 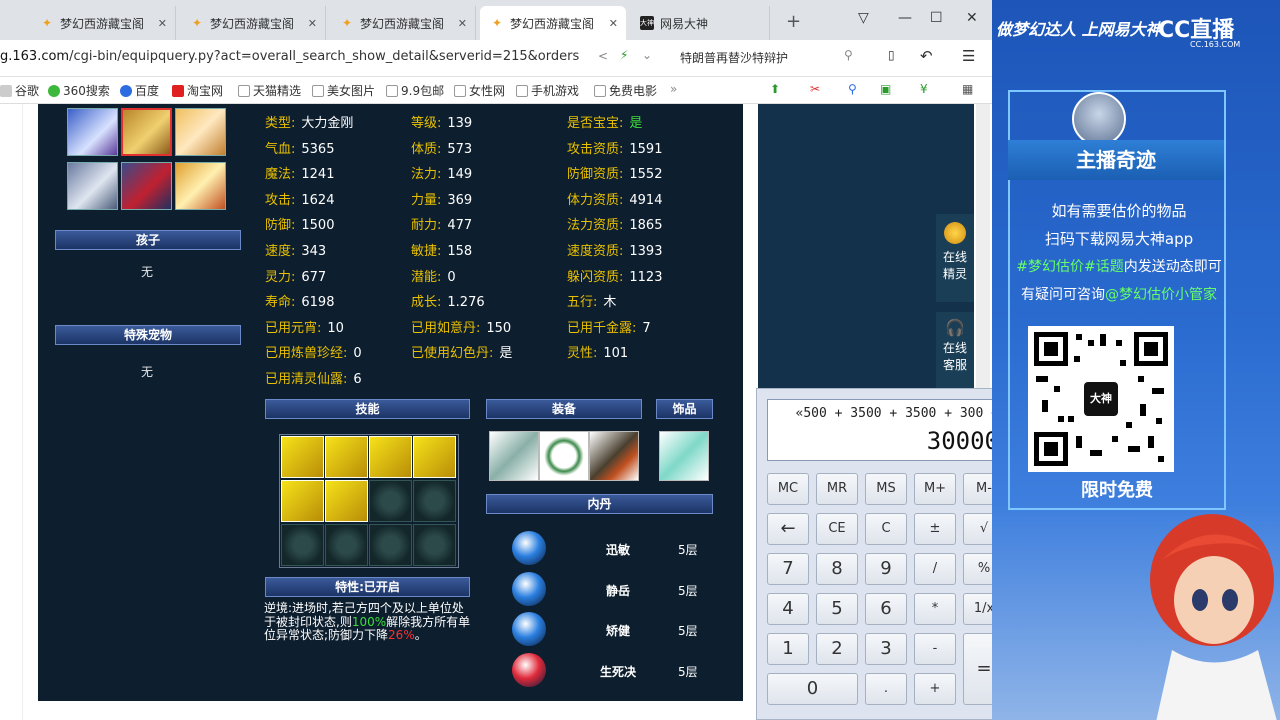 I want to click on menu-icon: ☰, so click(x=968, y=56).